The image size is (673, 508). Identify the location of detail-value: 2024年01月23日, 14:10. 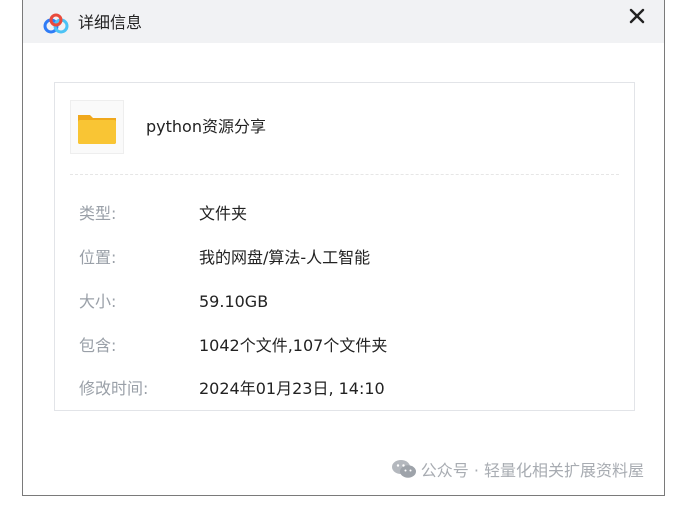
(292, 388).